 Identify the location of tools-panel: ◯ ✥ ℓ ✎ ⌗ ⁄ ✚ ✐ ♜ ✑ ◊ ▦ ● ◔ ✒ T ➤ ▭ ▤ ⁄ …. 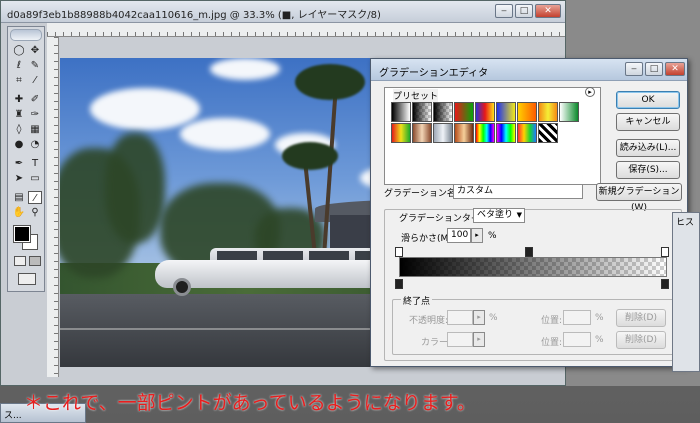
(26, 159).